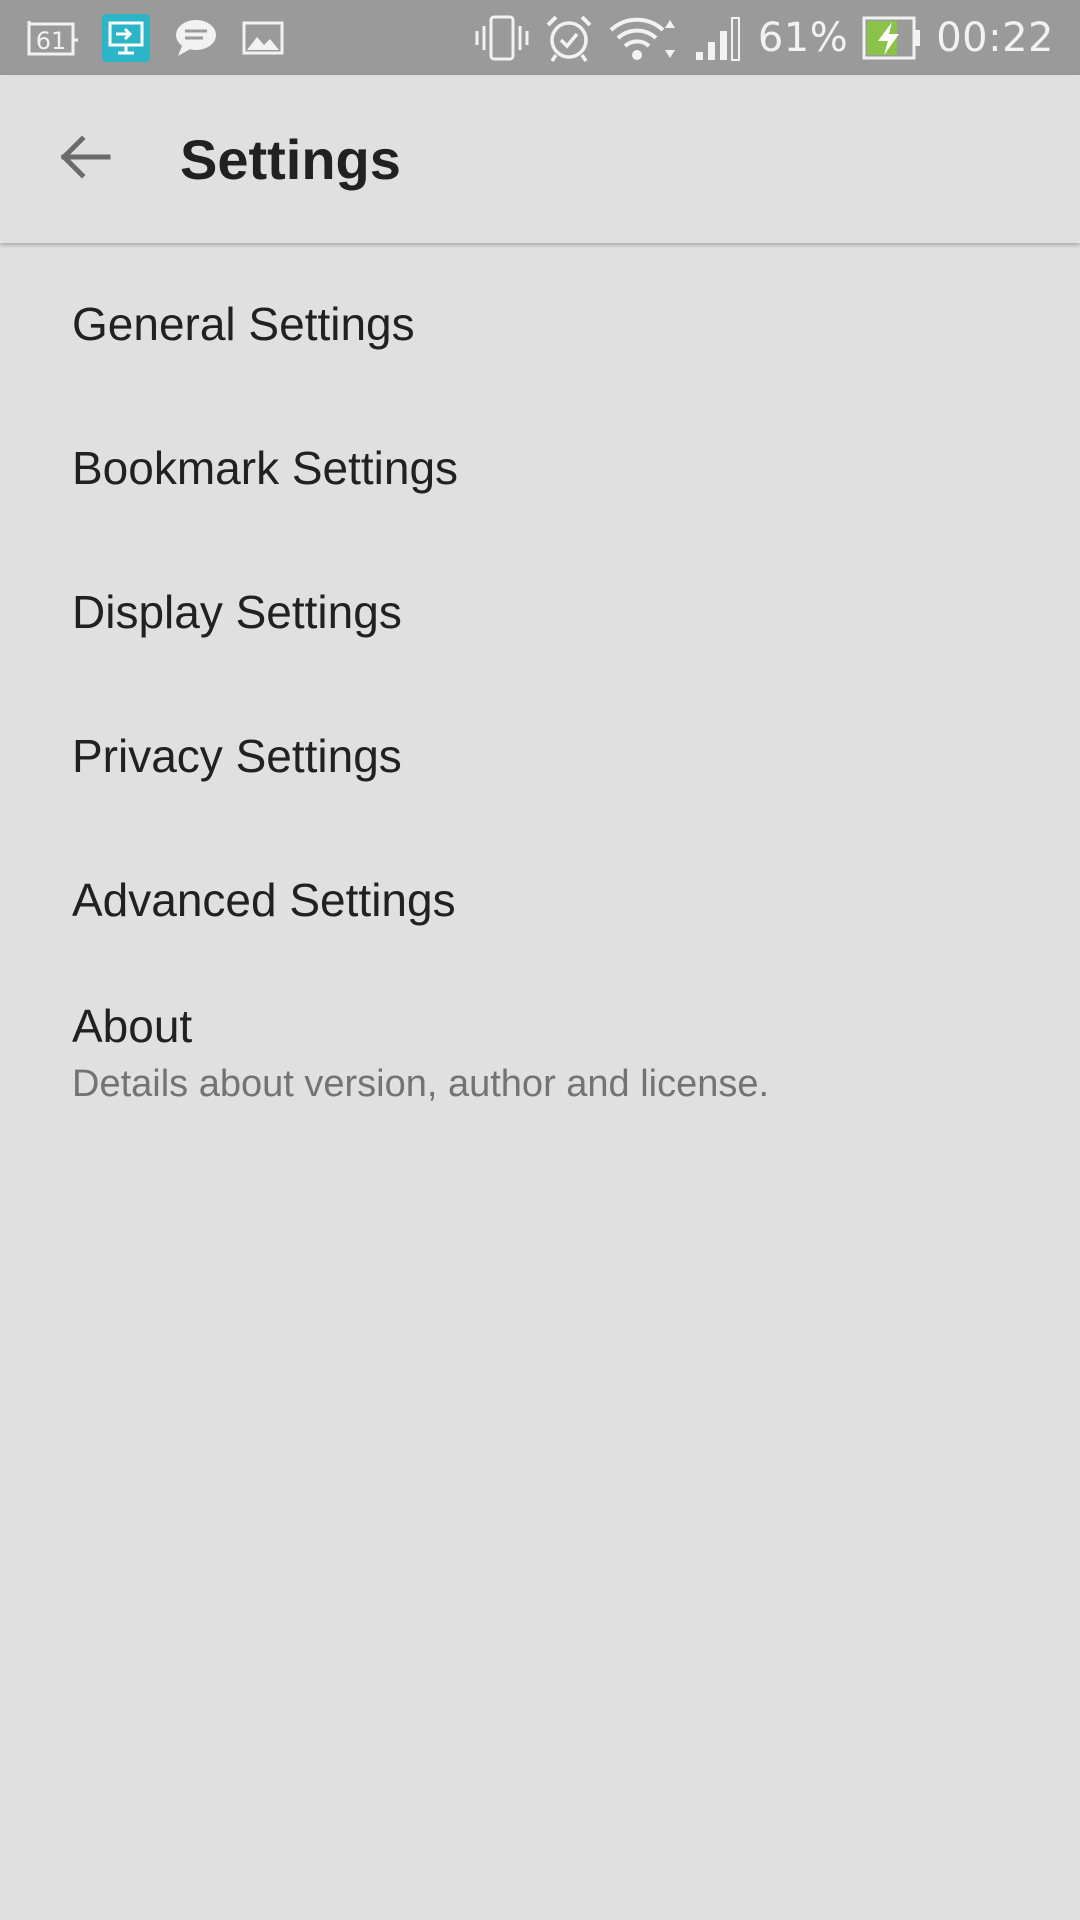 The height and width of the screenshot is (1920, 1080). What do you see at coordinates (290, 159) in the screenshot?
I see `page-title: Settings` at bounding box center [290, 159].